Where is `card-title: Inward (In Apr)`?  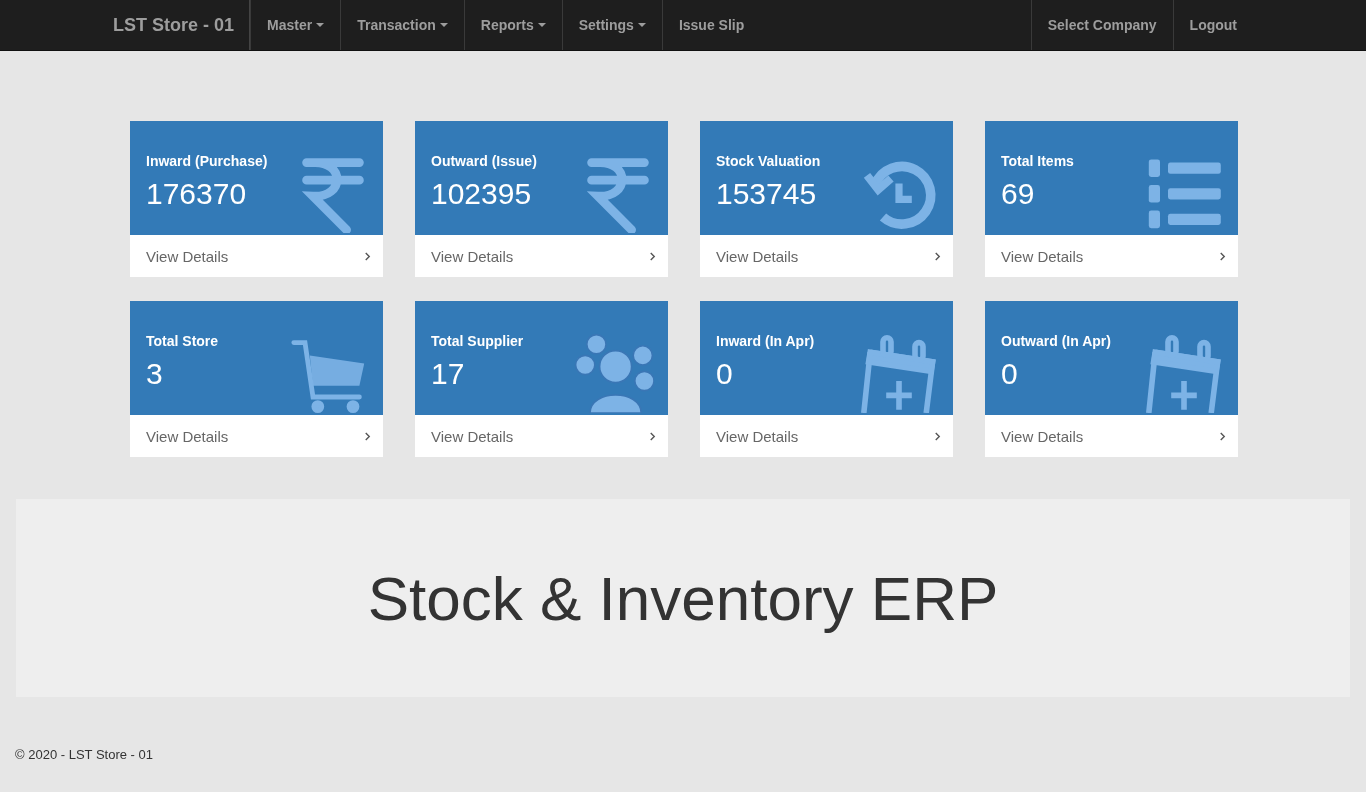
card-title: Inward (In Apr) is located at coordinates (765, 341).